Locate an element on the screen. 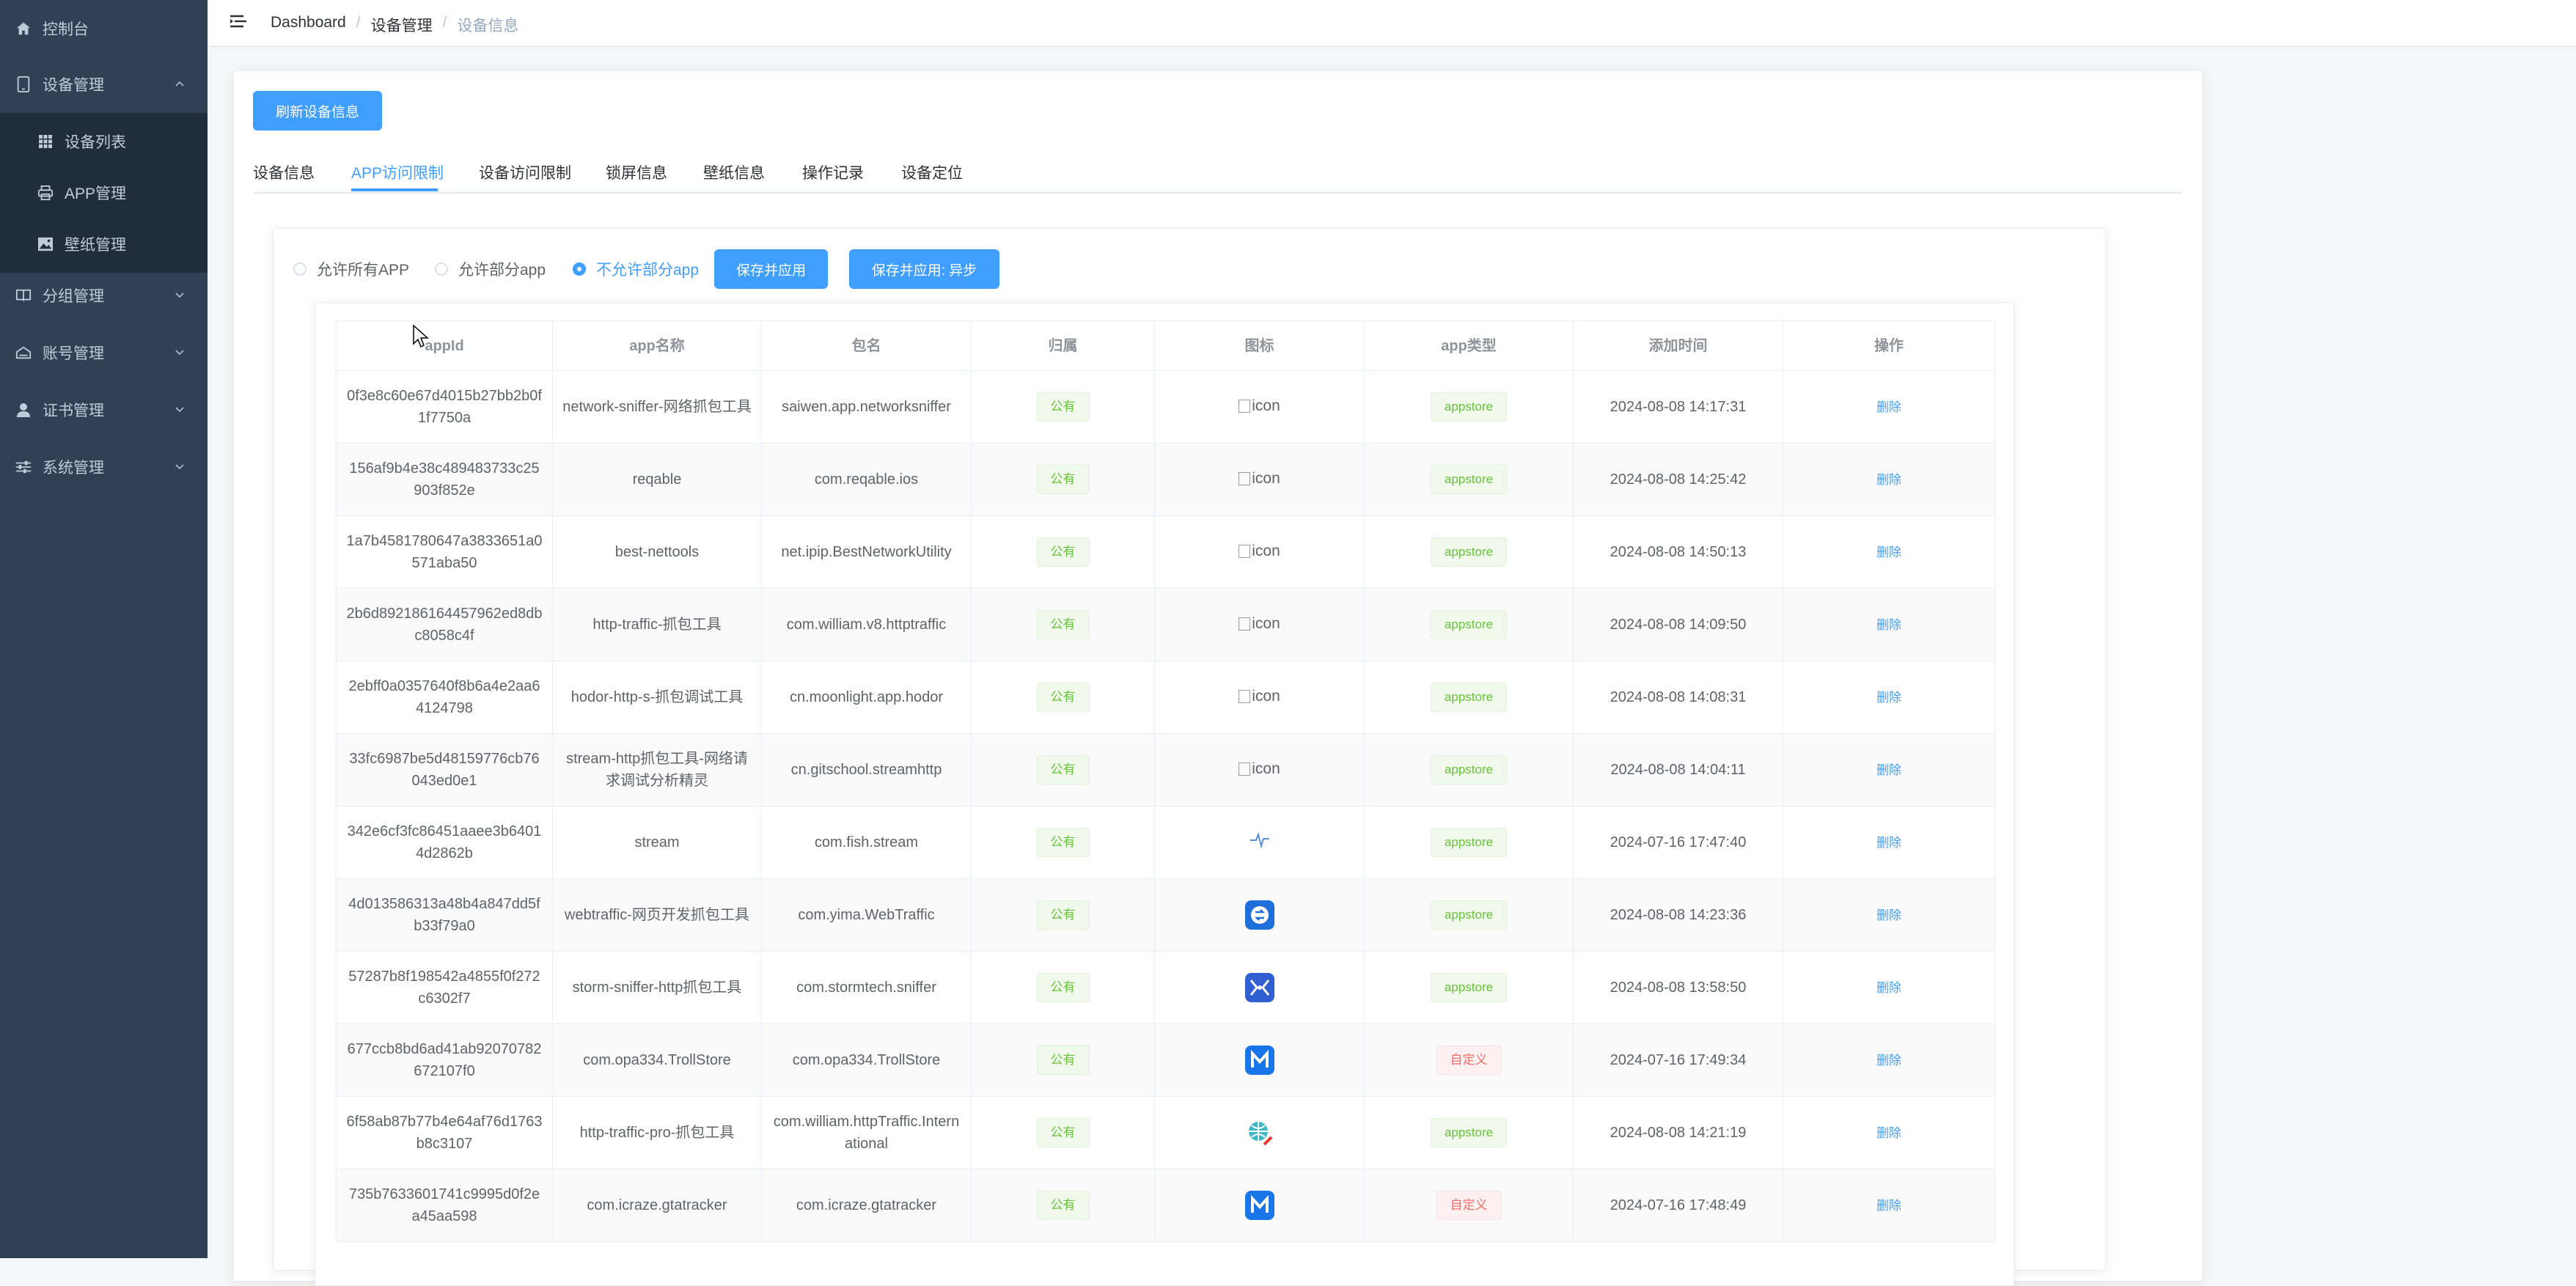 The height and width of the screenshot is (1286, 2576). cell-package: com.opa334.TrollStore is located at coordinates (867, 1060).